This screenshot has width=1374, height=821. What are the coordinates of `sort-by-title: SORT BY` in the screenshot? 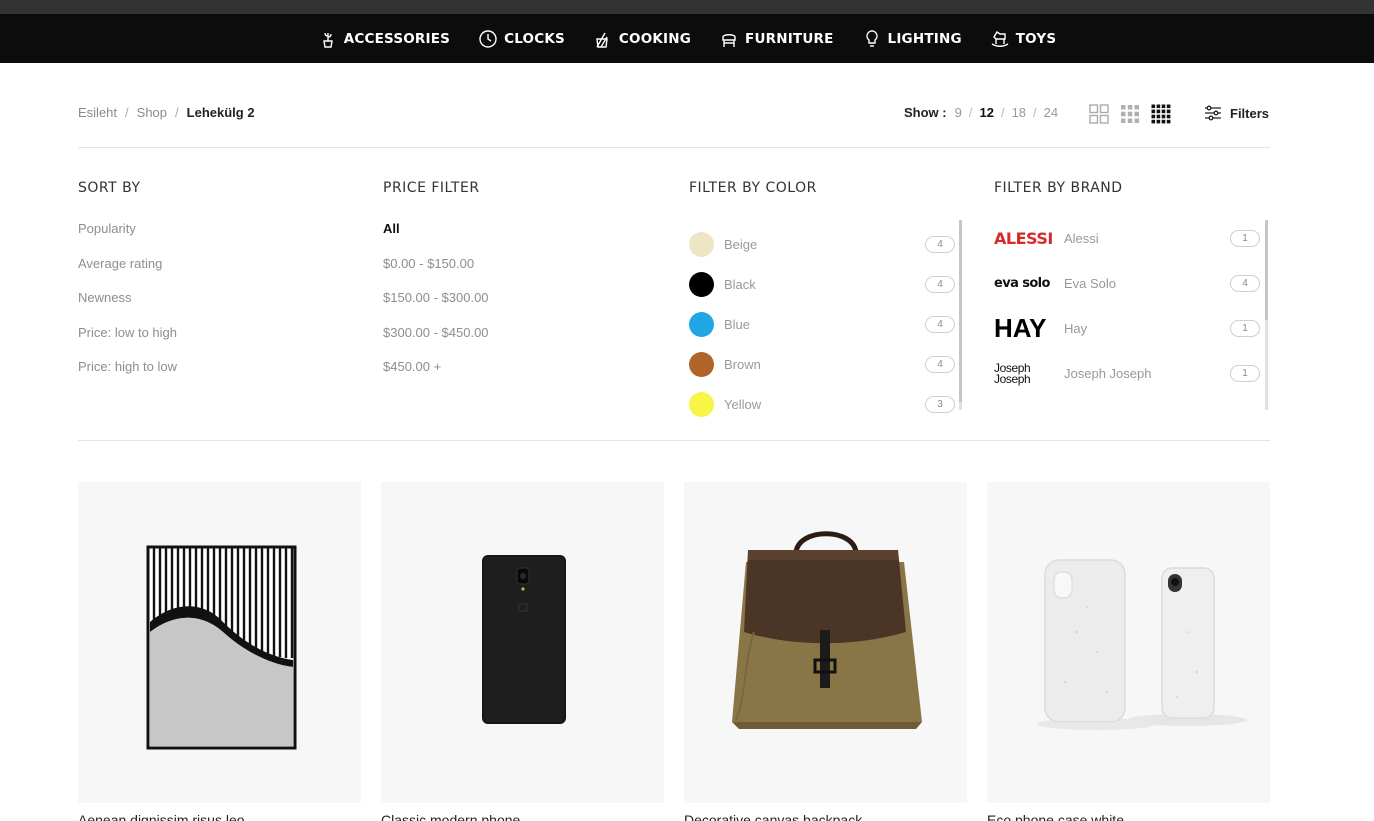 It's located at (109, 188).